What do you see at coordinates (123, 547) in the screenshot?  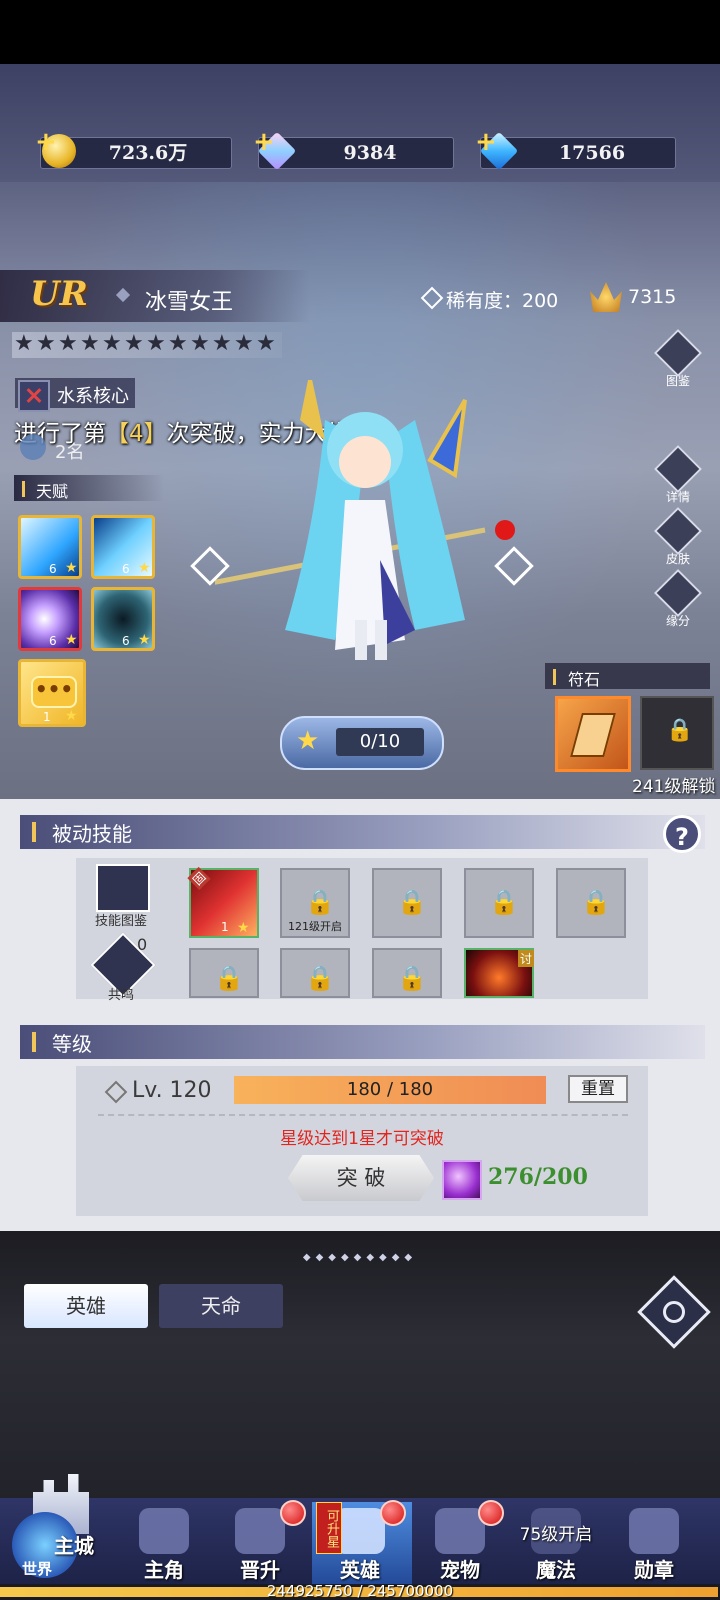 I see `talent-skill-ice-blade: 6 ★` at bounding box center [123, 547].